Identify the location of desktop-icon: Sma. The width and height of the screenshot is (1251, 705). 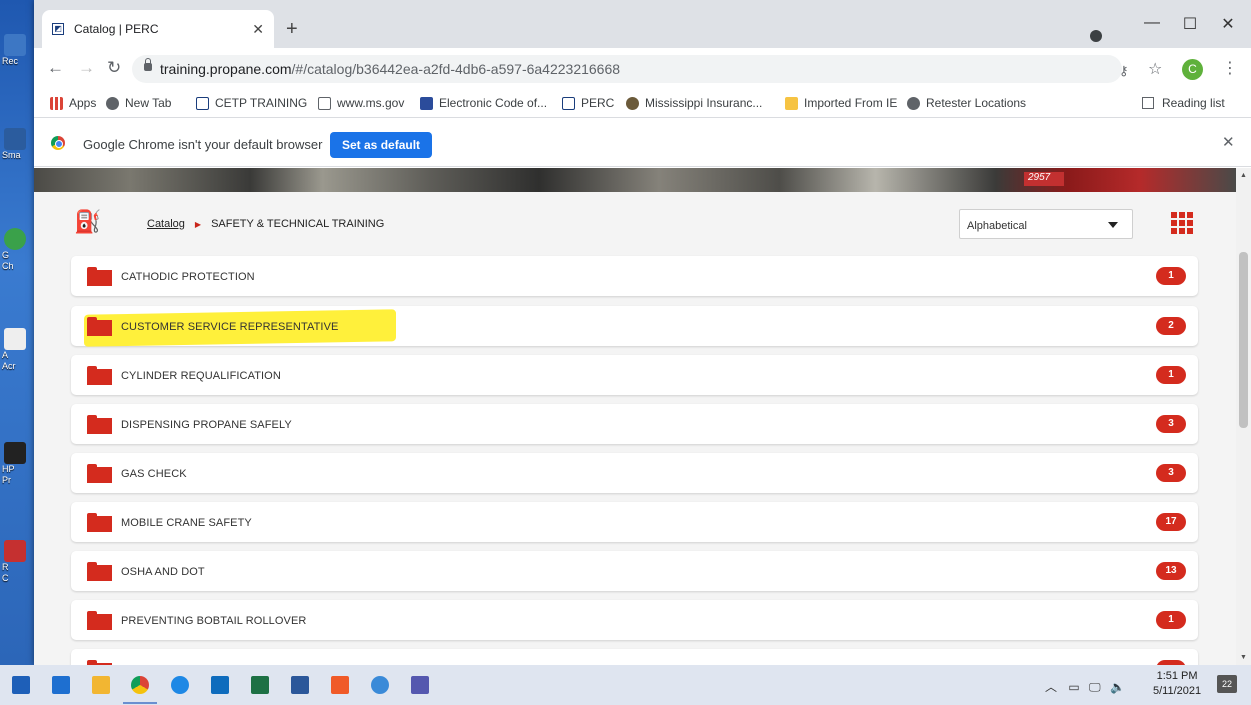
(17, 144).